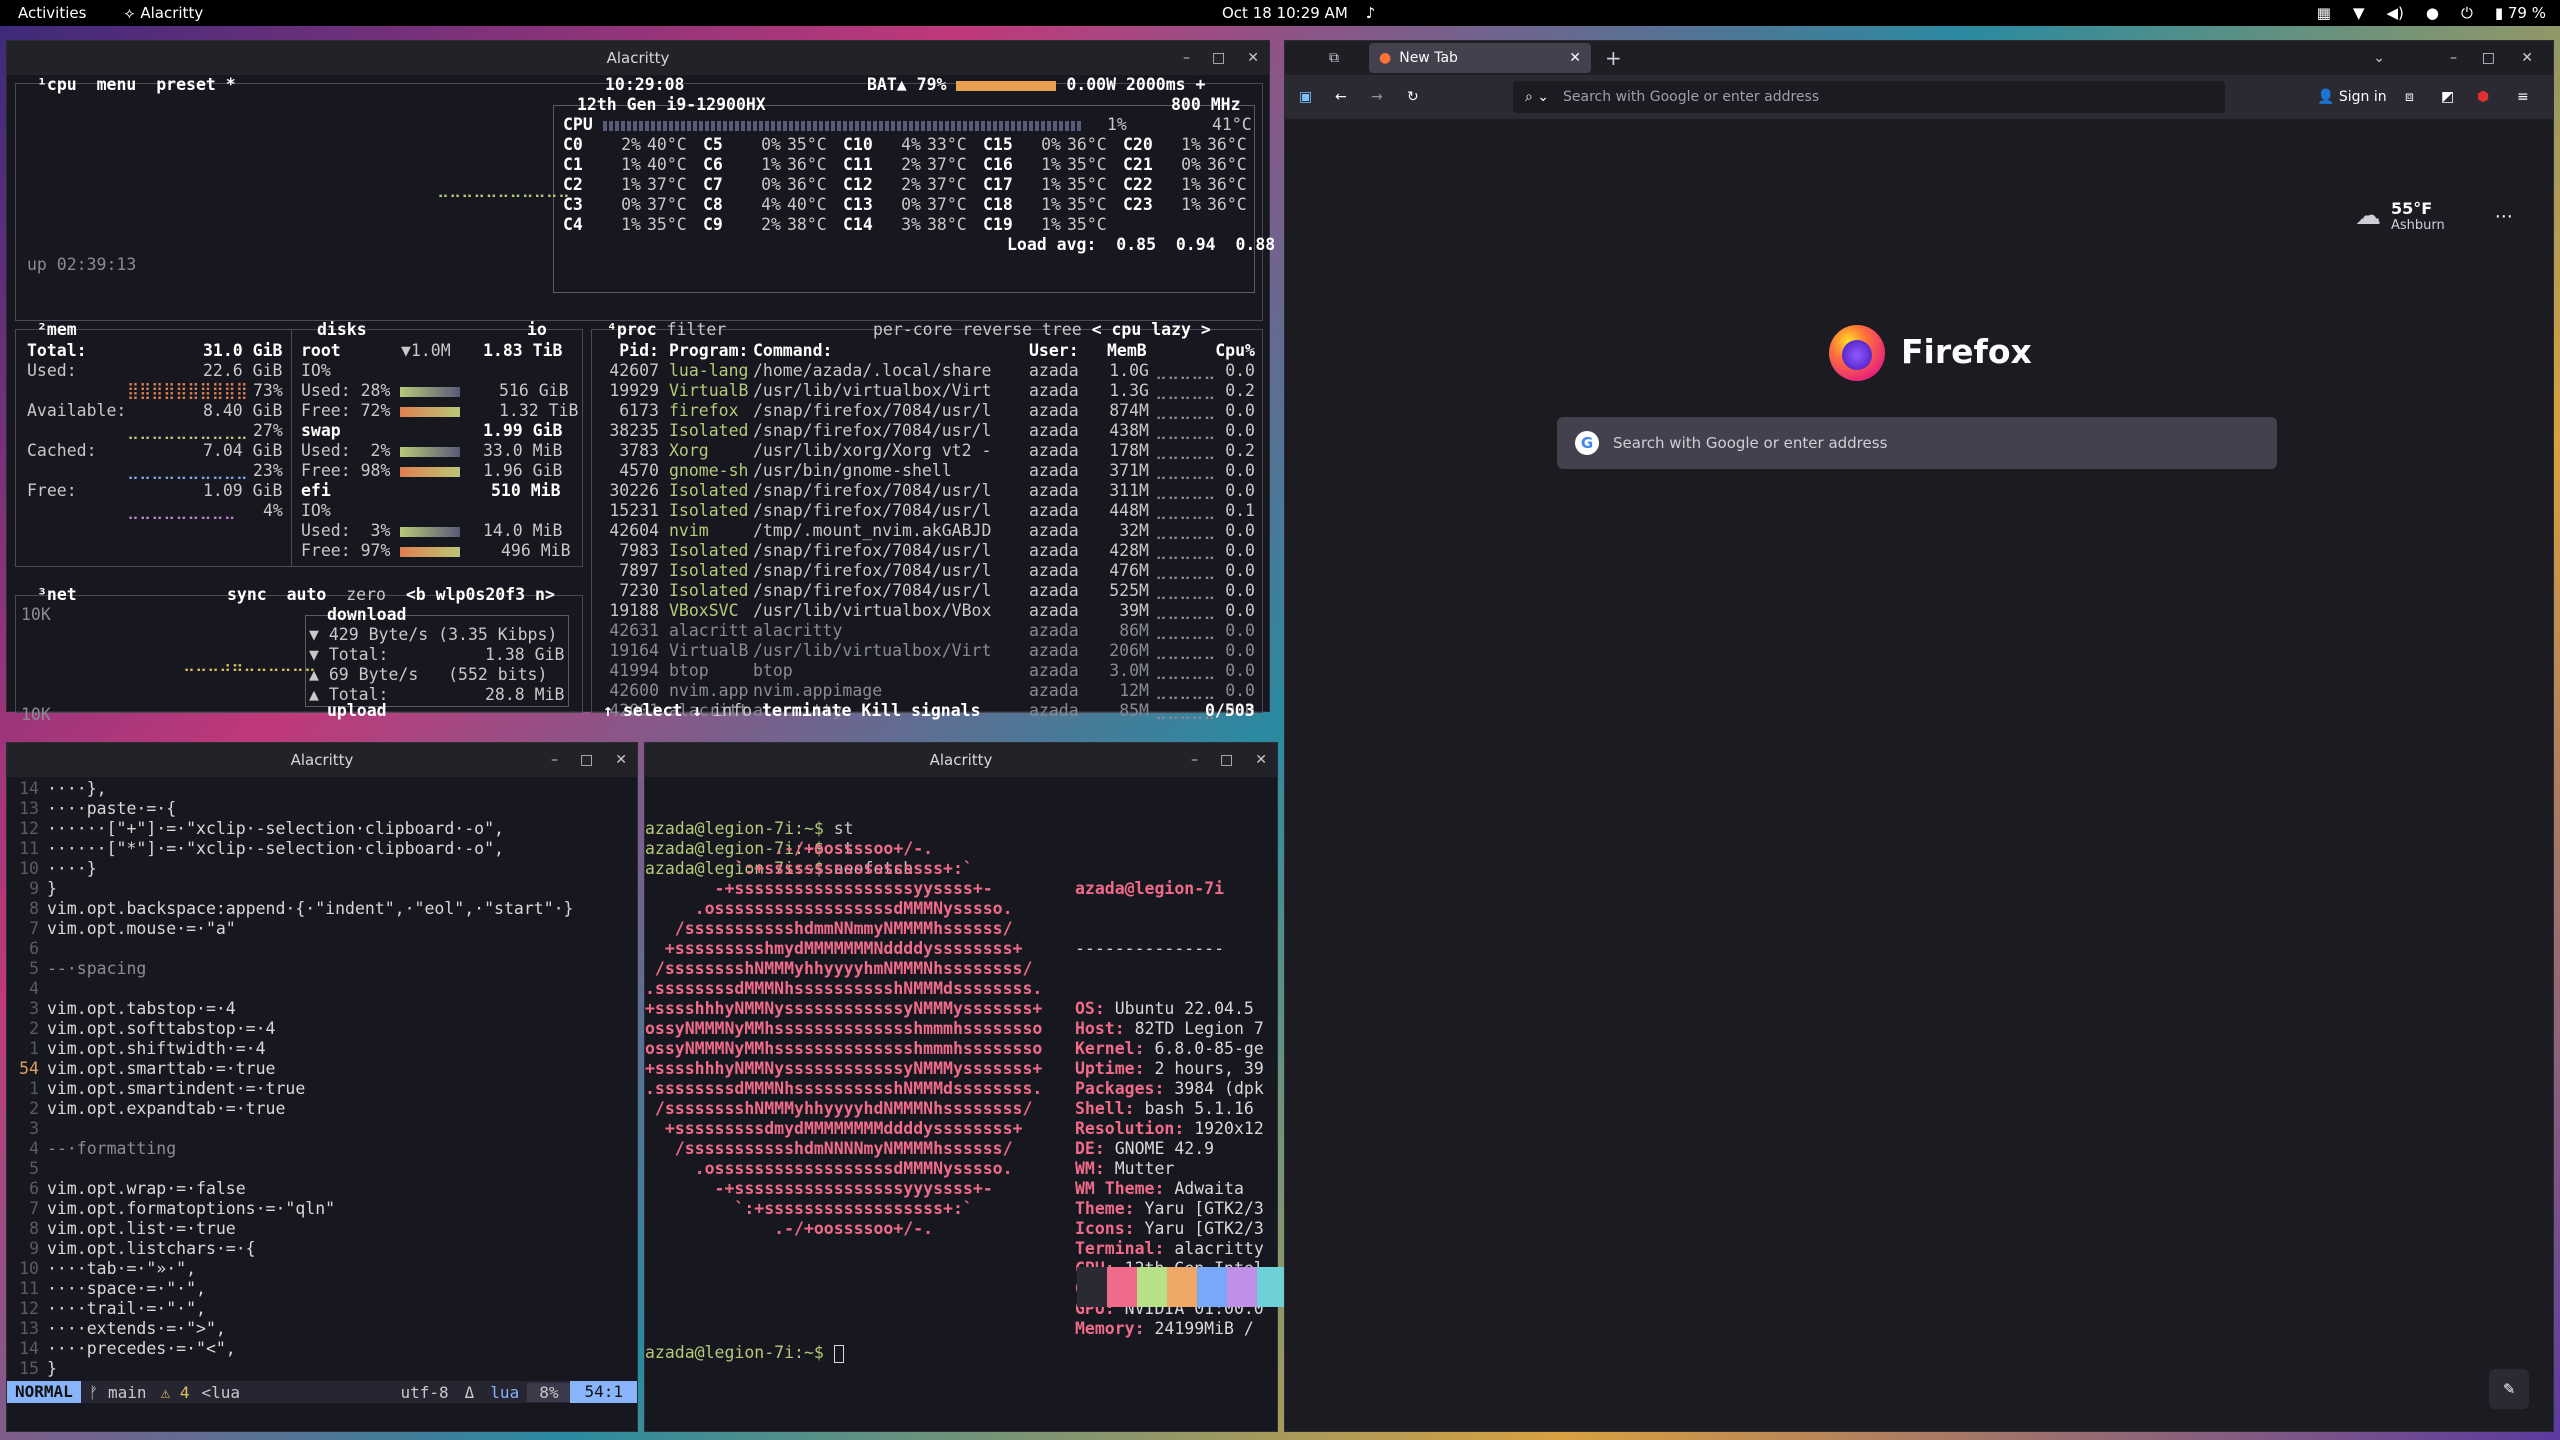  I want to click on menu-tab: menu, so click(117, 84).